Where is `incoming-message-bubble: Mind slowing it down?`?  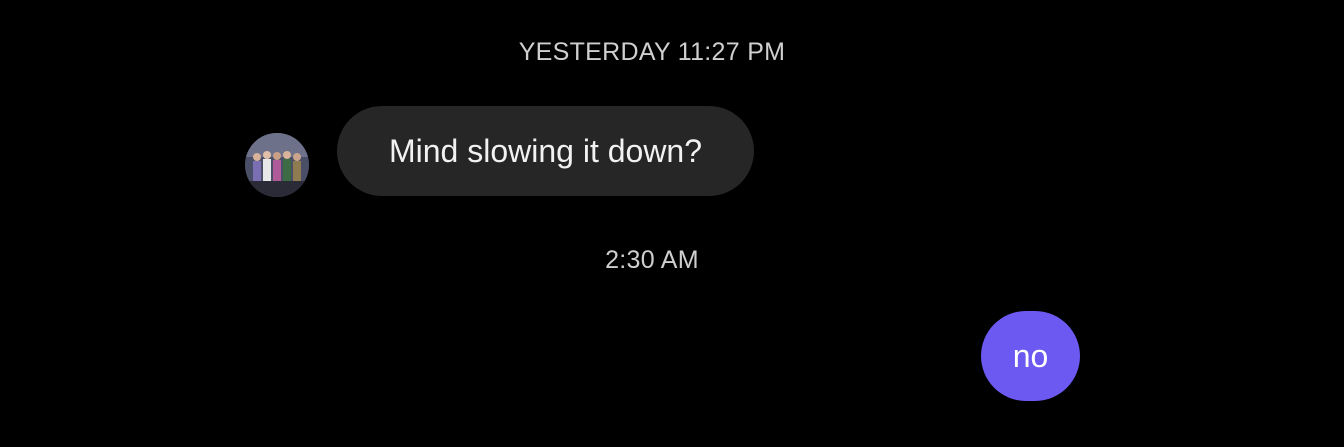
incoming-message-bubble: Mind slowing it down? is located at coordinates (545, 151).